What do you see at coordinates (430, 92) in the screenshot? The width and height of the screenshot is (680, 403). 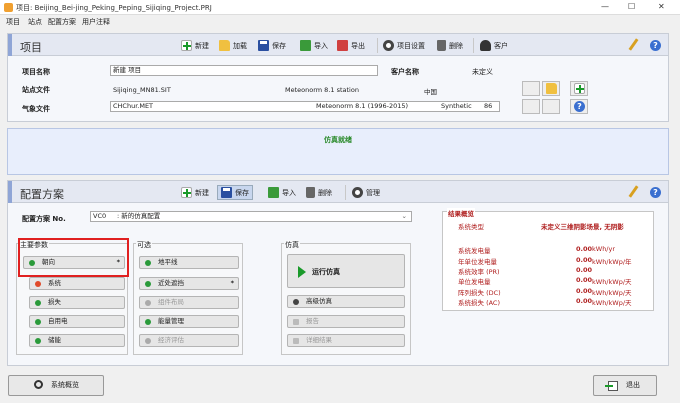 I see `site-country: 中国` at bounding box center [430, 92].